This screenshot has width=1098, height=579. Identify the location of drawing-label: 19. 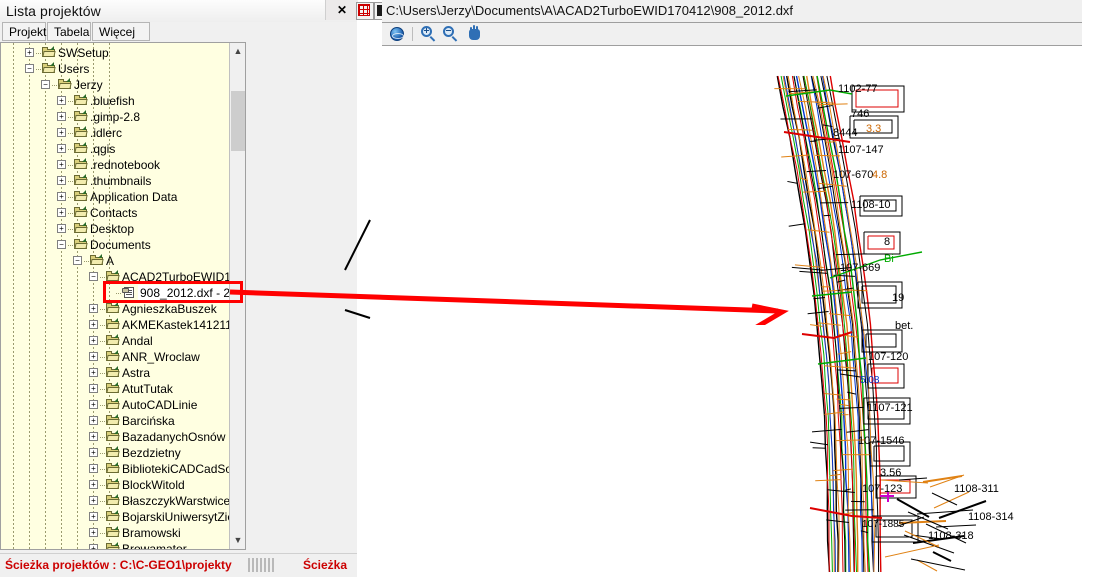
(898, 298).